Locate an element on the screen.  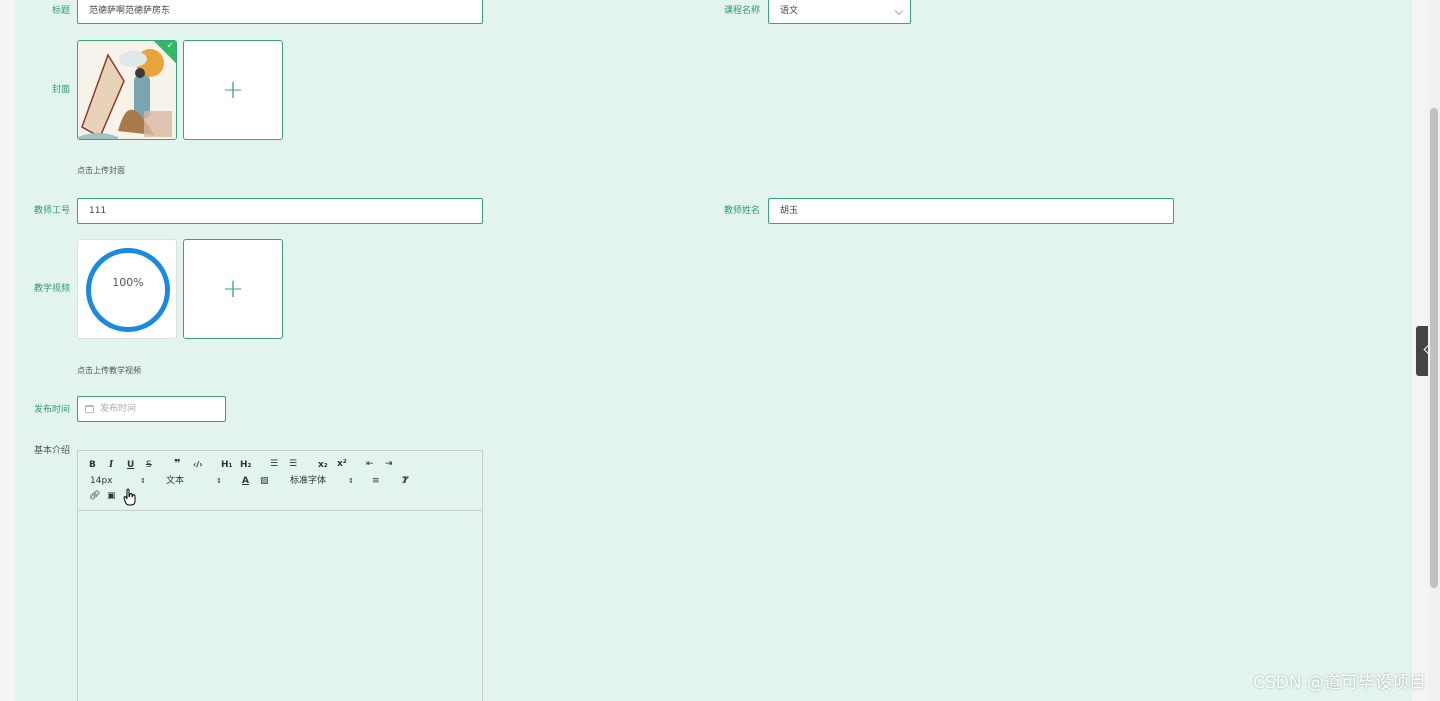
video-upload-progress: 100% is located at coordinates (127, 289).